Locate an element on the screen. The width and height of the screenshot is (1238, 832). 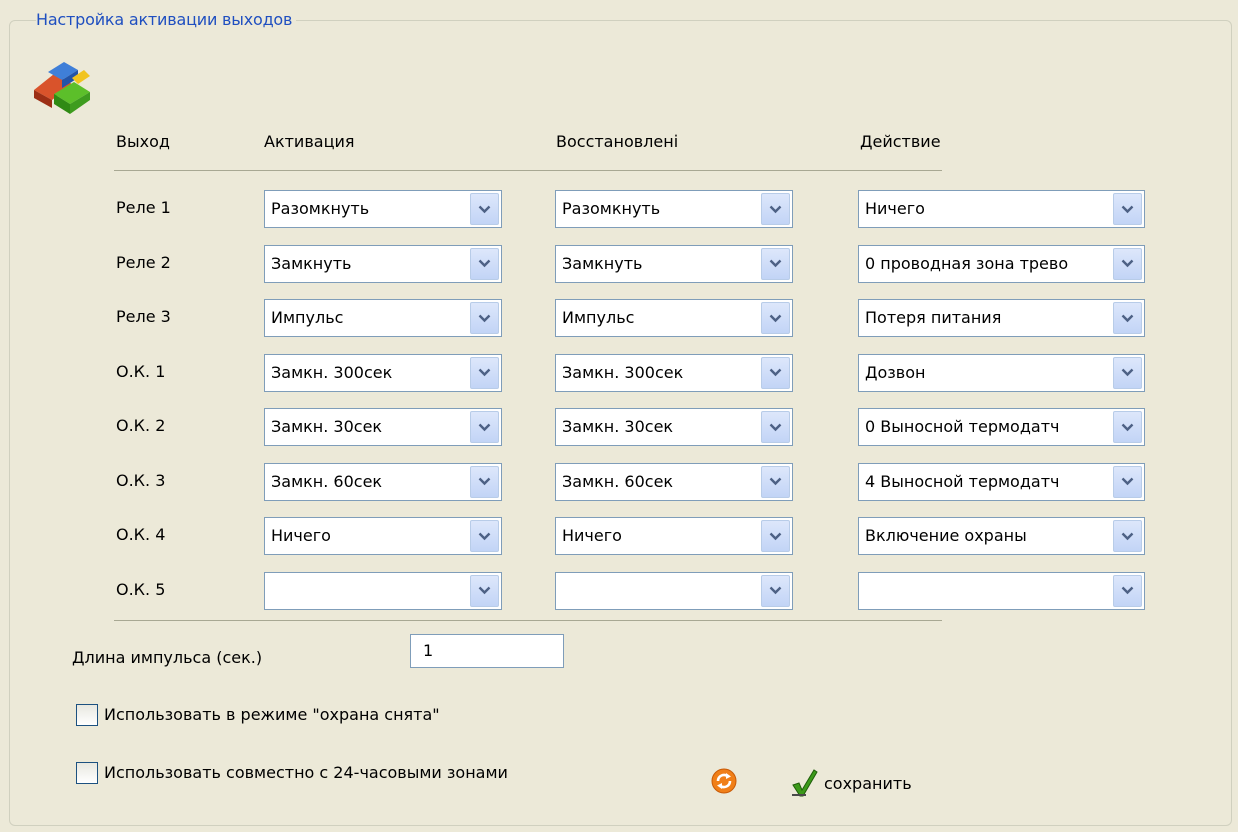
activation-select: Замкн. 60сек is located at coordinates (383, 481).